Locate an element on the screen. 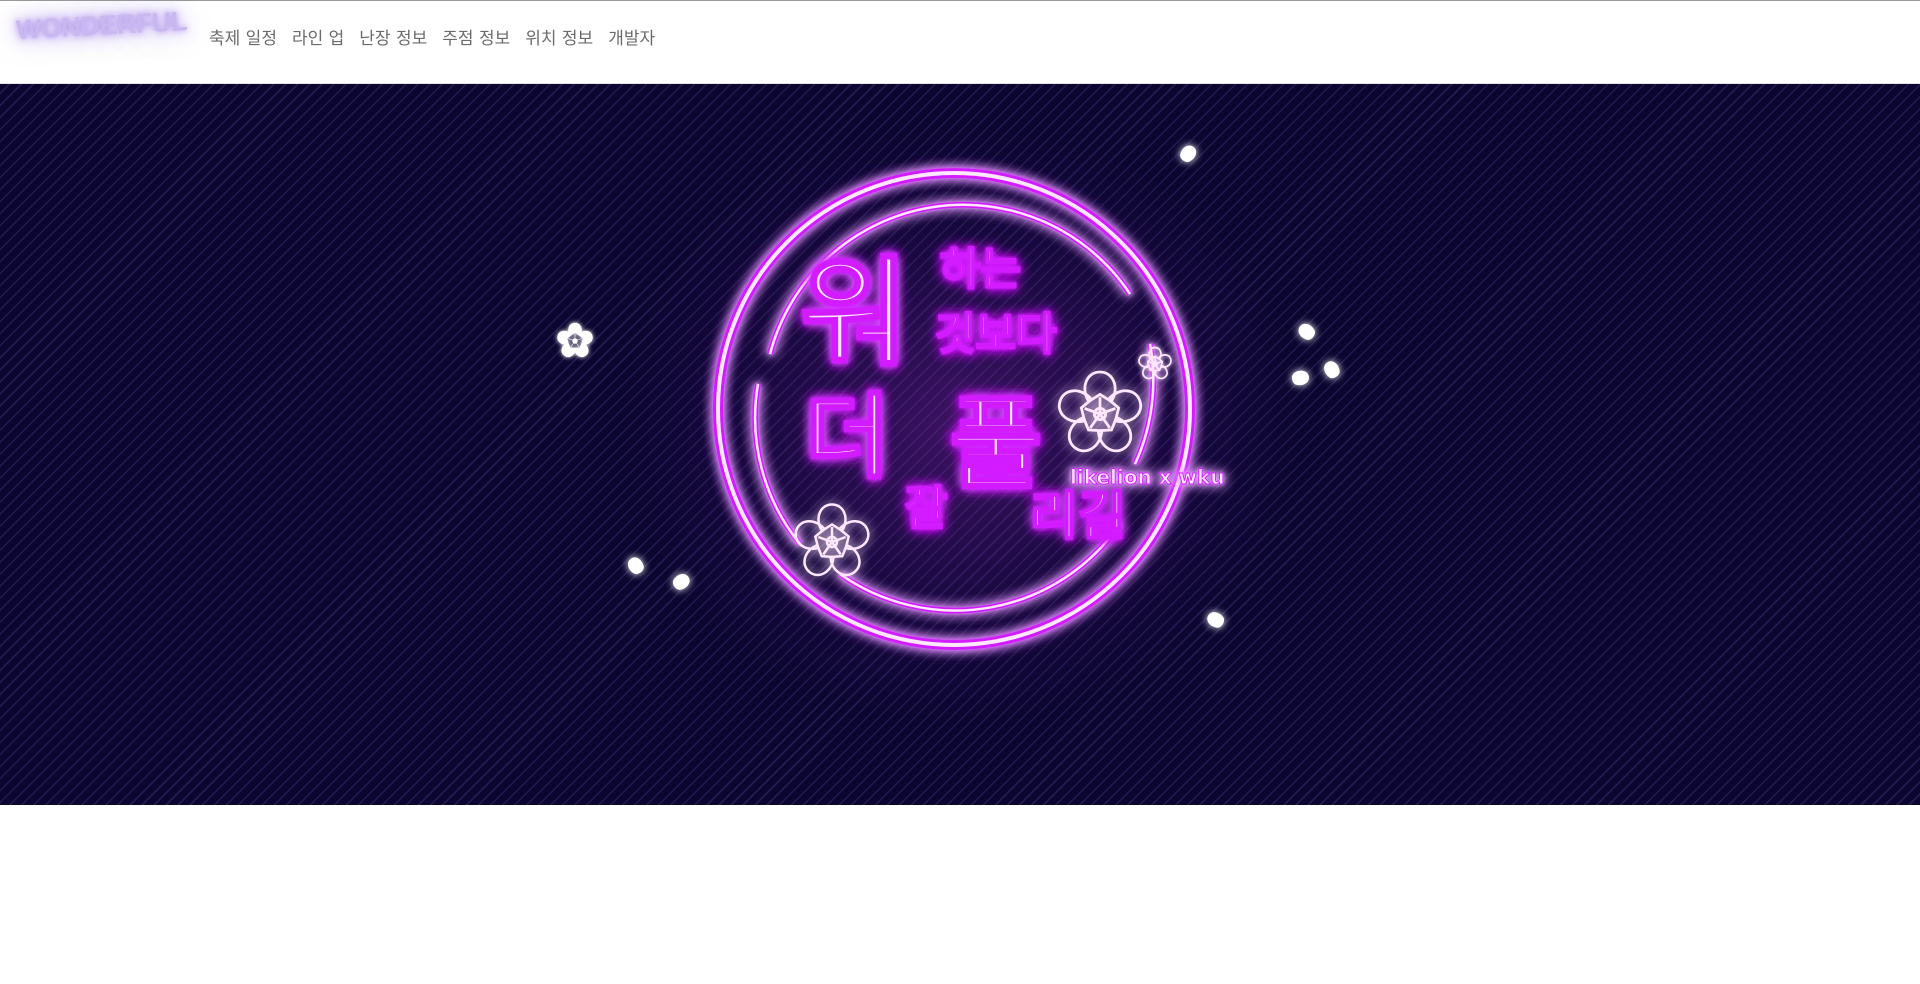 This screenshot has width=1920, height=984. slogan-word-1: 워 is located at coordinates (854, 313).